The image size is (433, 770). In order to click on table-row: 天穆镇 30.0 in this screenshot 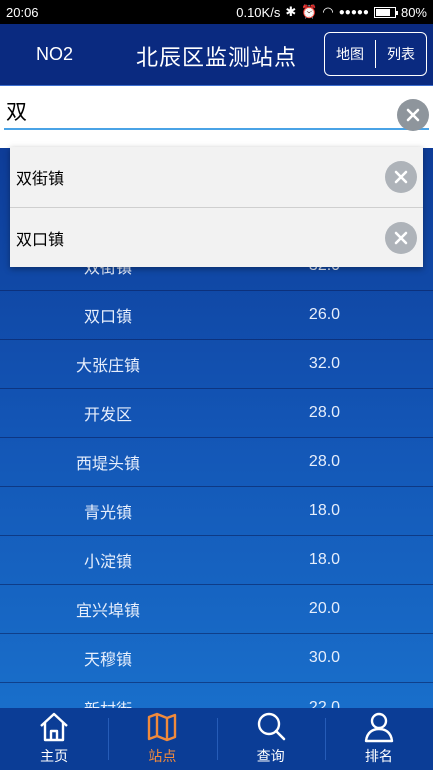, I will do `click(216, 658)`.